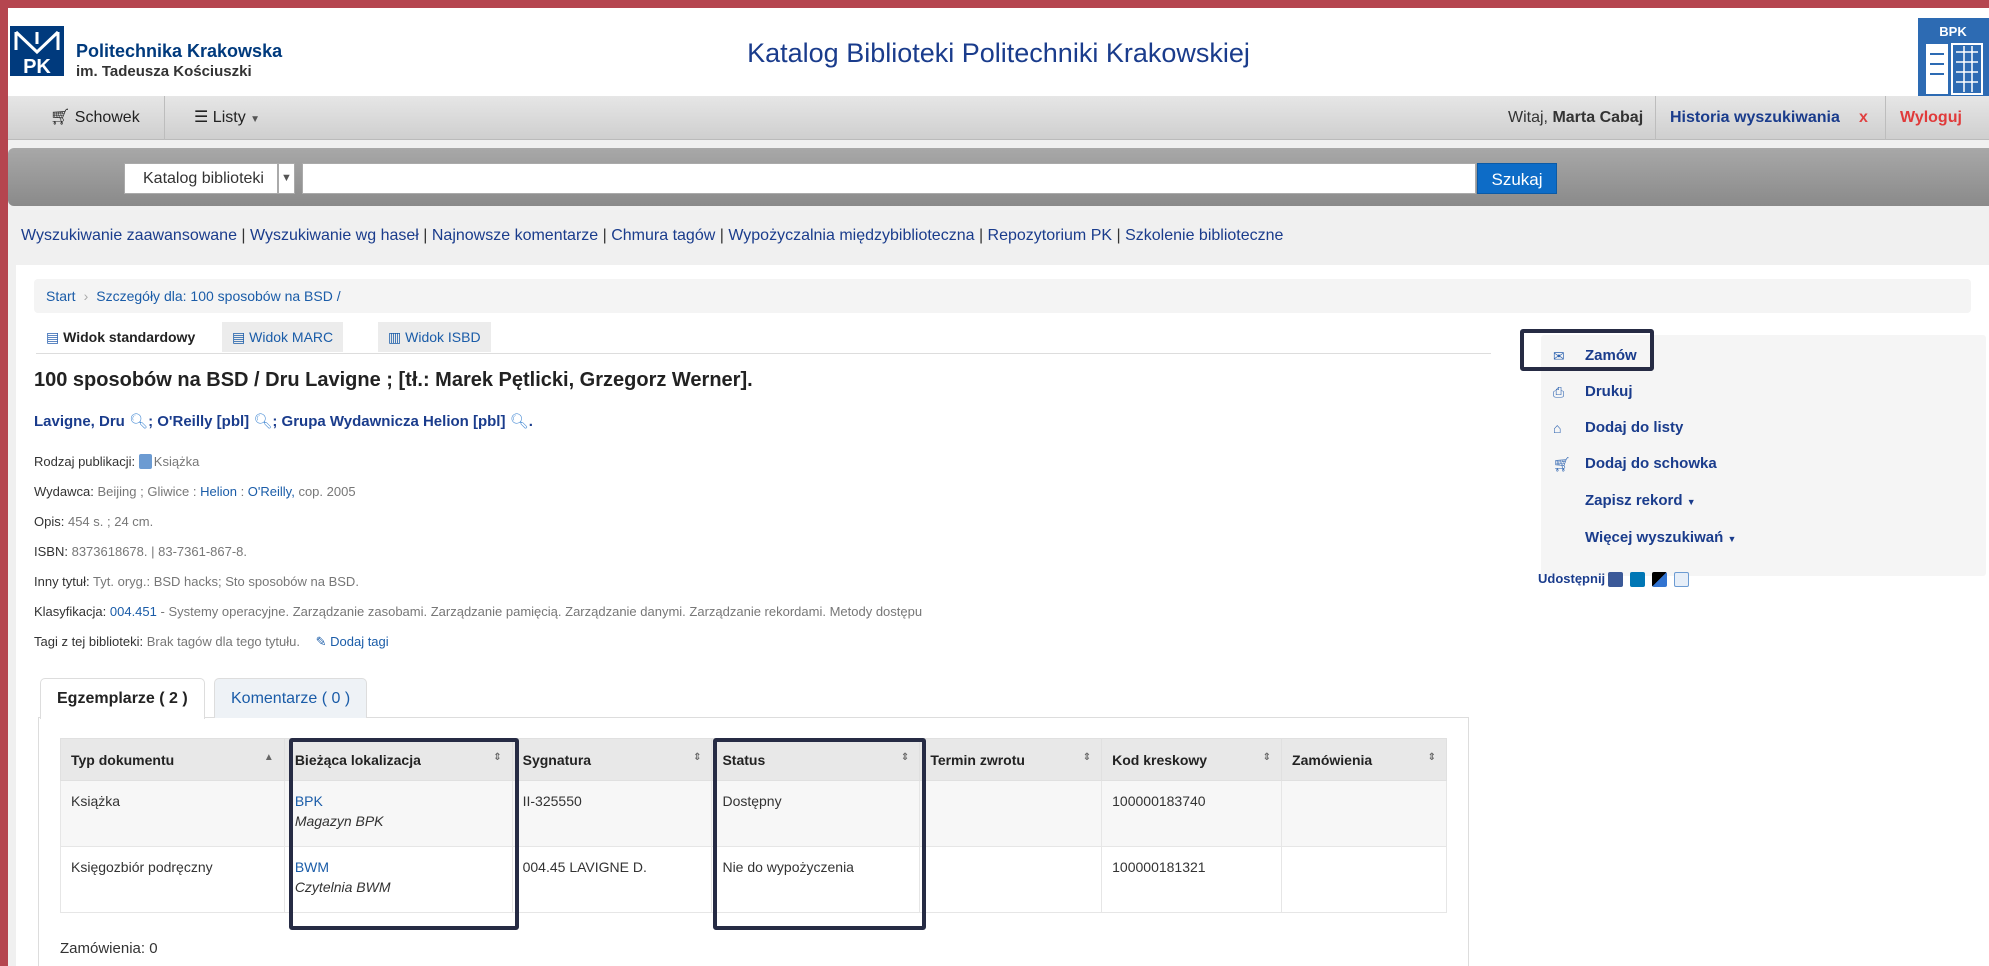 The width and height of the screenshot is (1989, 966). I want to click on search-input, so click(889, 178).